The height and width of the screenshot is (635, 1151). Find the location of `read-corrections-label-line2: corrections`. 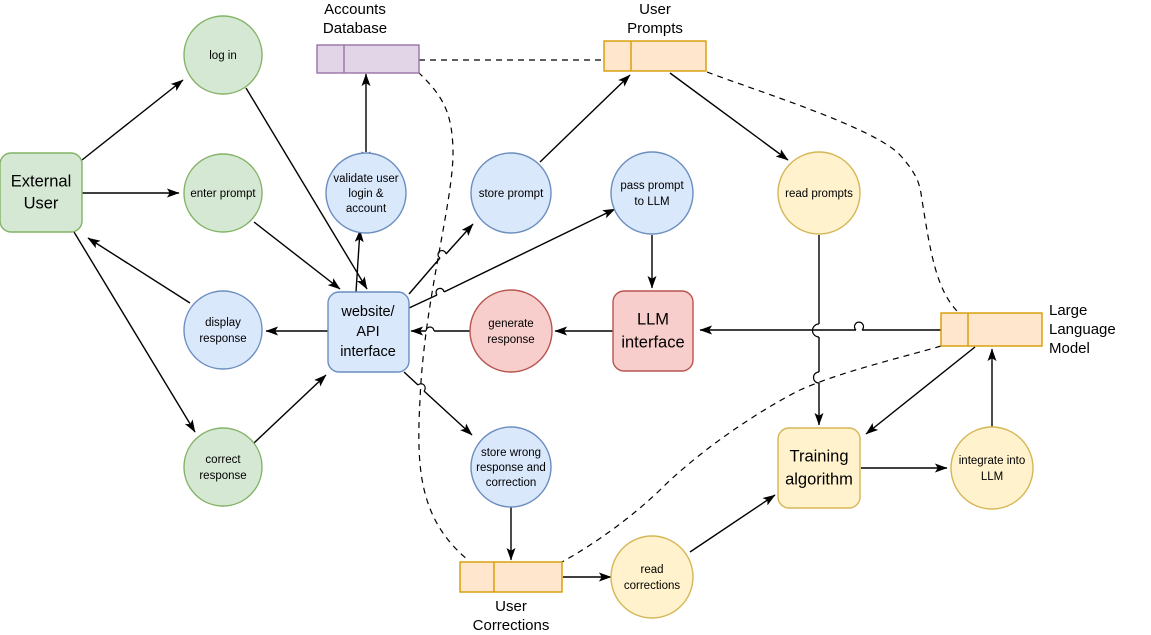

read-corrections-label-line2: corrections is located at coordinates (652, 586).